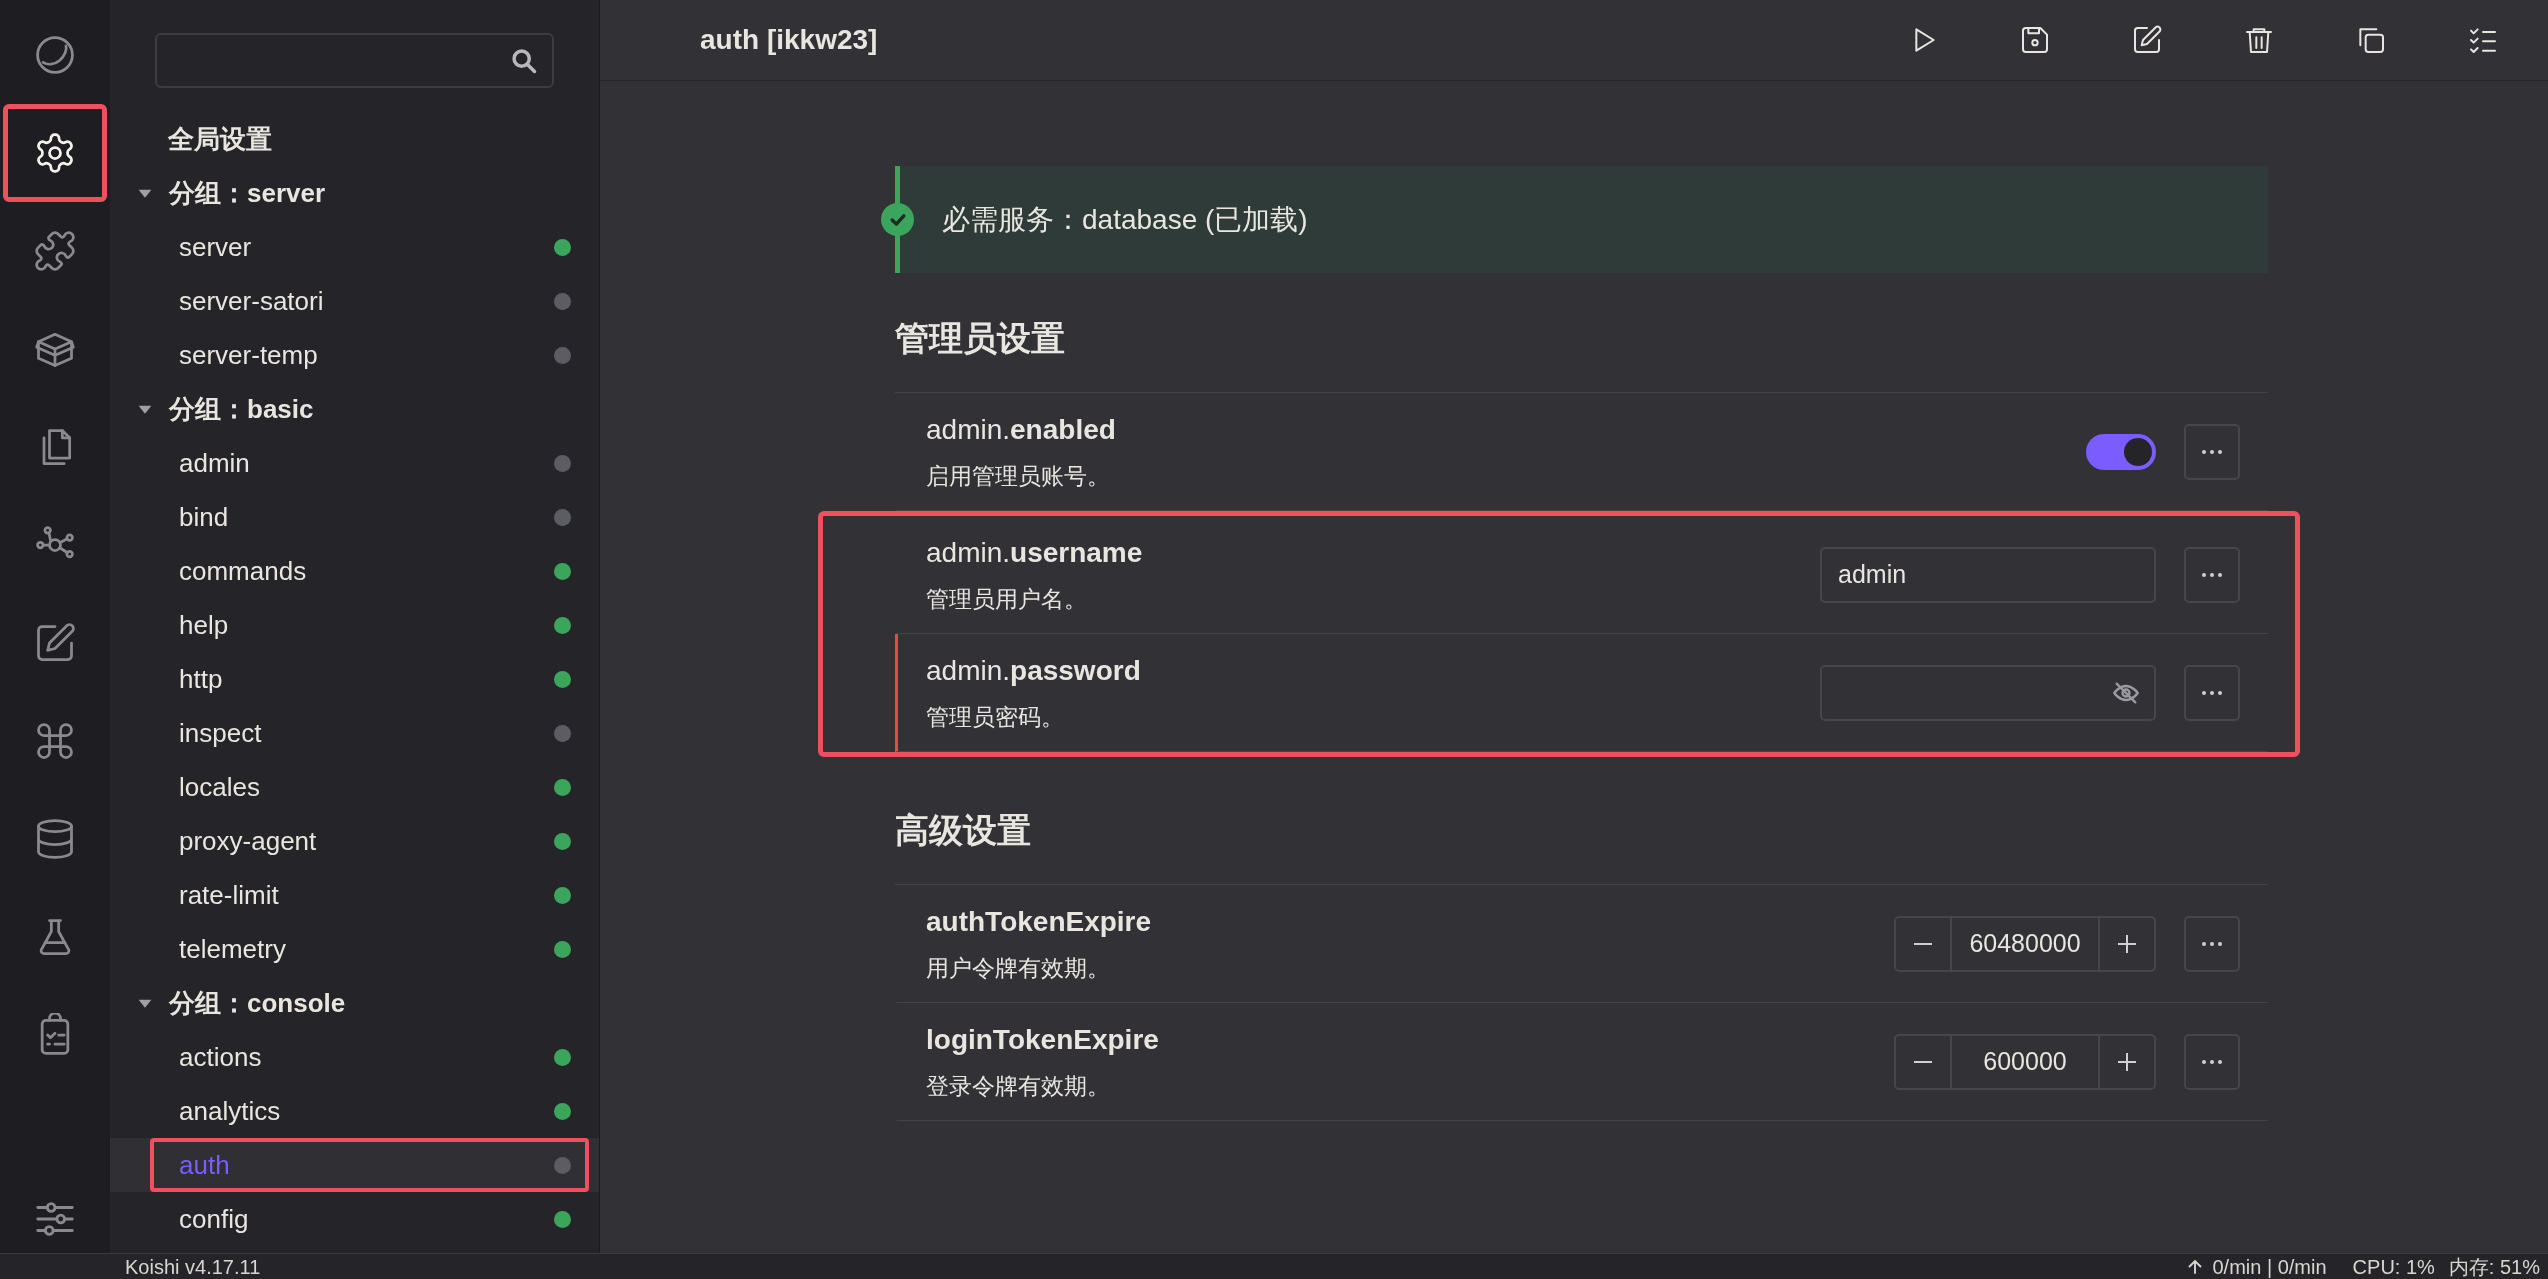 Image resolution: width=2548 pixels, height=1279 pixels. Describe the element at coordinates (1018, 477) in the screenshot. I see `setting-description: 启用管理员账号。` at that location.